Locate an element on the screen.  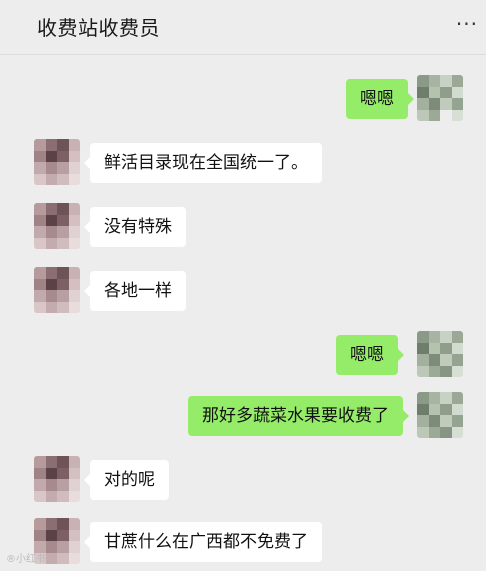
message-bubble-incoming: 甘蔗什么在广西都不免费了 is located at coordinates (203, 542).